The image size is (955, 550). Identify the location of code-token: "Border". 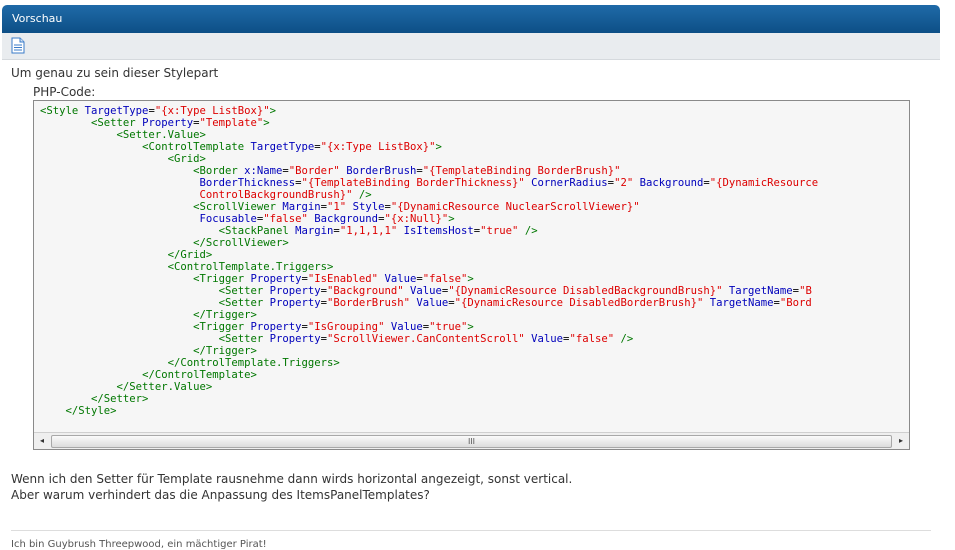
(317, 171).